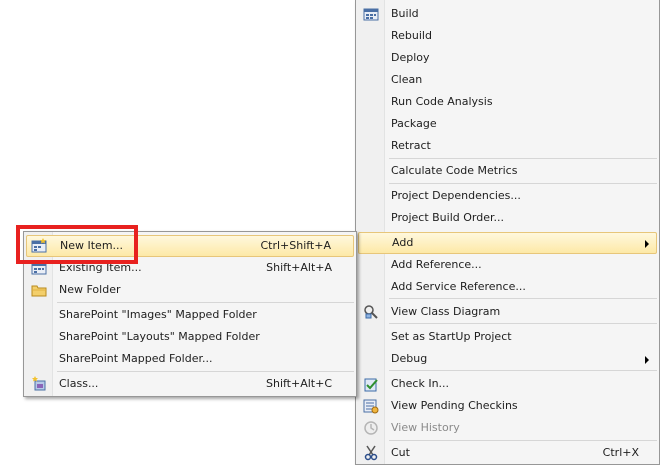 This screenshot has width=660, height=465. What do you see at coordinates (371, 312) in the screenshot?
I see `class-diagram-icon` at bounding box center [371, 312].